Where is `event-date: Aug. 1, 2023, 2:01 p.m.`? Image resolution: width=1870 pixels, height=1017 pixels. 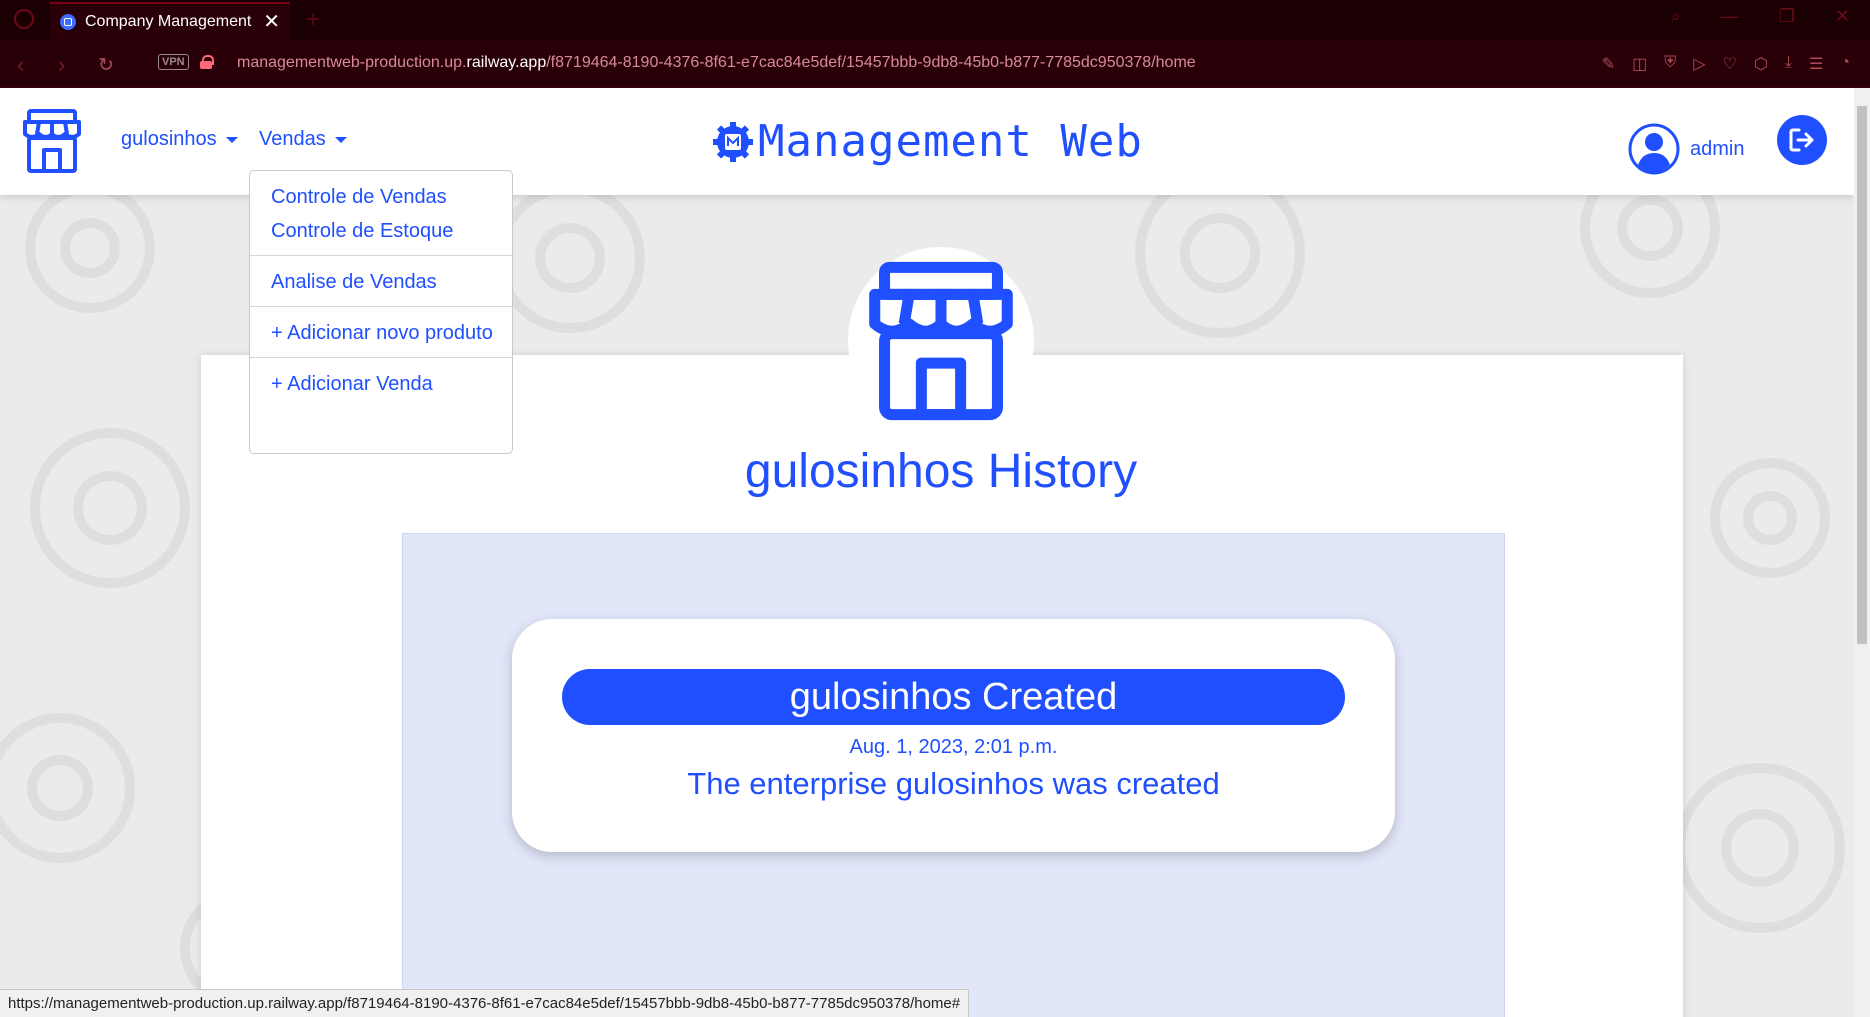
event-date: Aug. 1, 2023, 2:01 p.m. is located at coordinates (953, 747).